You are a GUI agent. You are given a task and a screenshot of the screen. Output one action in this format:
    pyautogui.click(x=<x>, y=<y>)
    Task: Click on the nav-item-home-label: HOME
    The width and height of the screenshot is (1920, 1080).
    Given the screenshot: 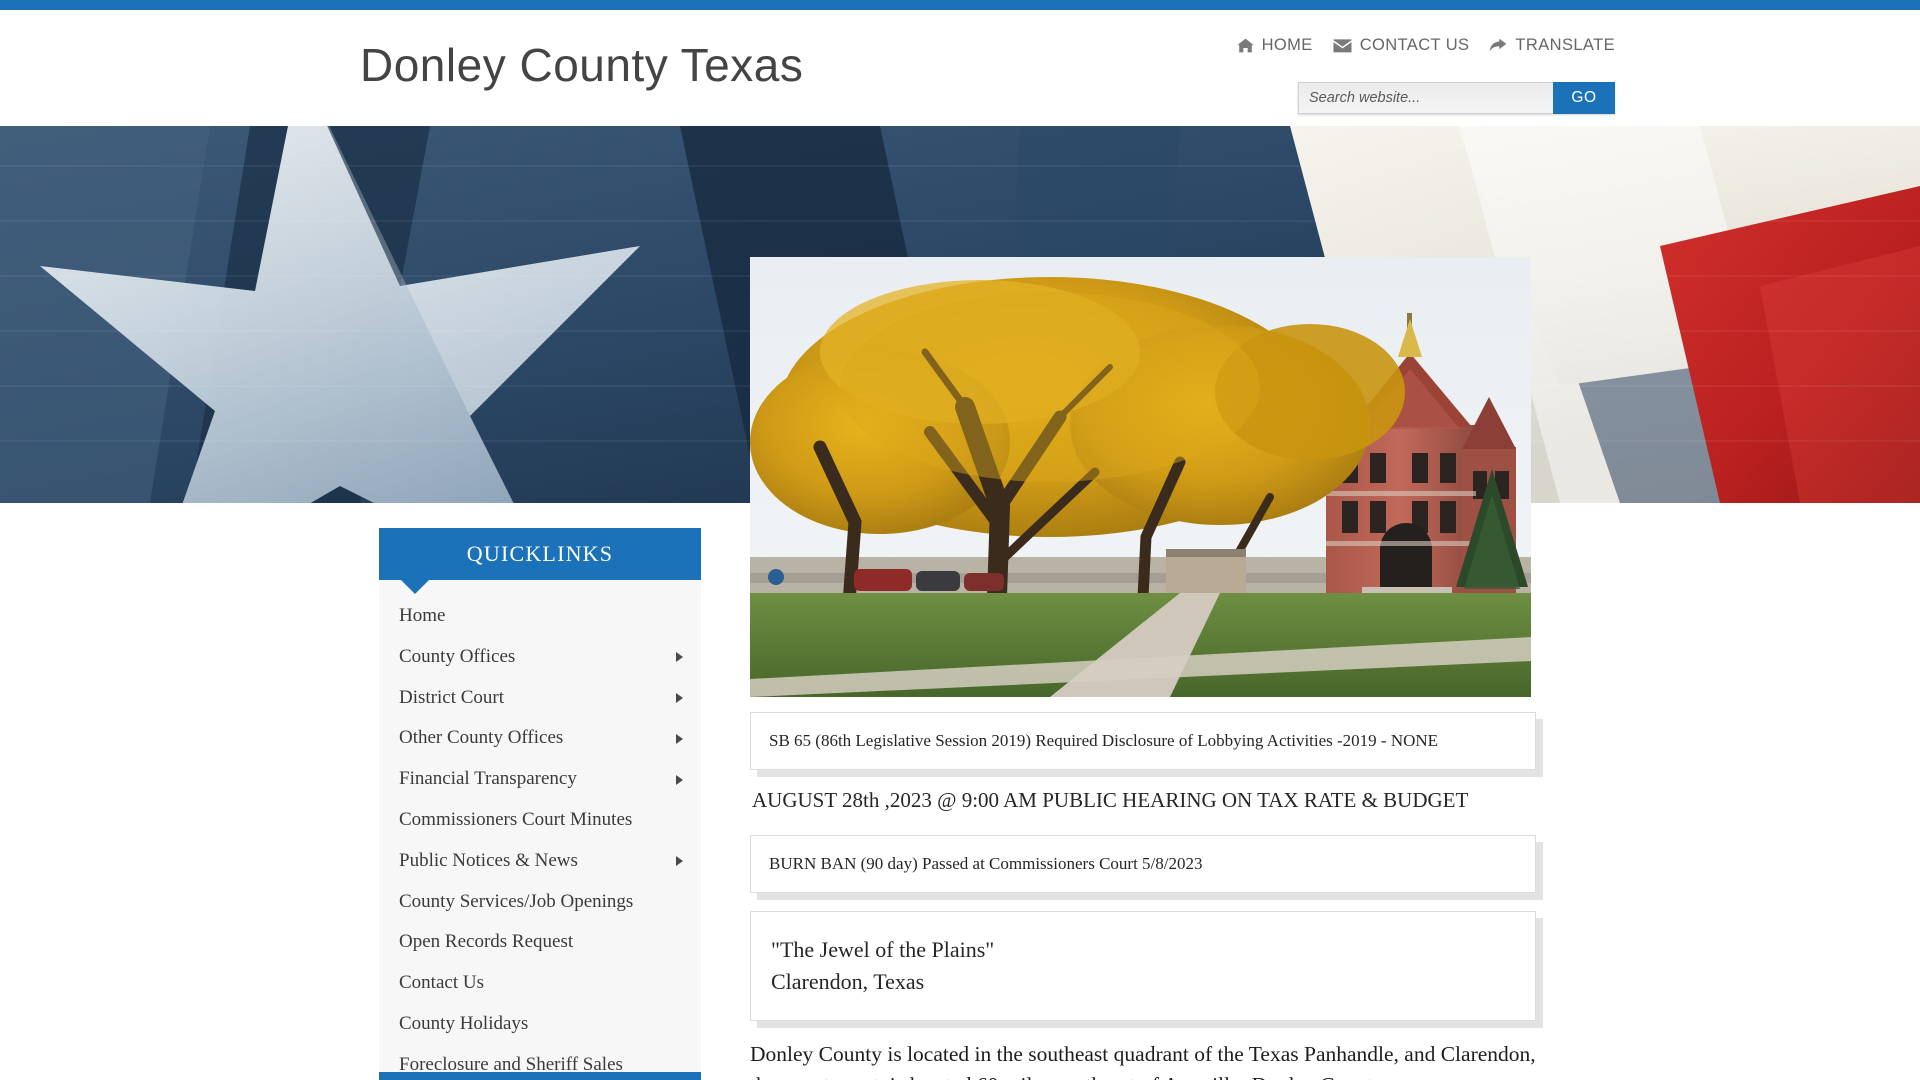 What is the action you would take?
    pyautogui.click(x=1287, y=45)
    